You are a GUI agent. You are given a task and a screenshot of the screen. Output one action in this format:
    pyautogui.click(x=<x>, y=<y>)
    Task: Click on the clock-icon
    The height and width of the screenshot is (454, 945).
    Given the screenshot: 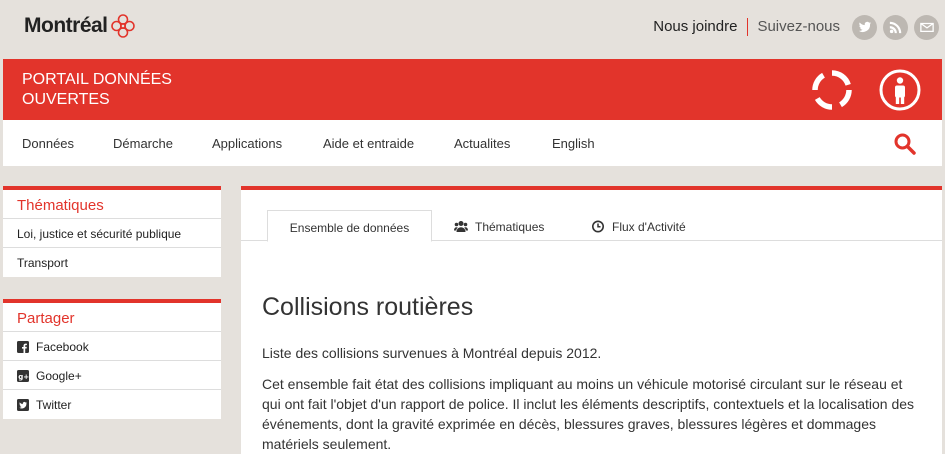 What is the action you would take?
    pyautogui.click(x=598, y=226)
    